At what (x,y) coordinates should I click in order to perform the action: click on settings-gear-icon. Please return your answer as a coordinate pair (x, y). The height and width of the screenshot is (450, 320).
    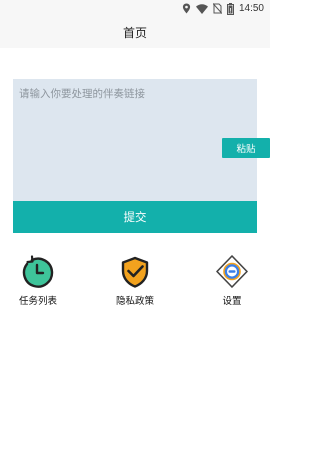
    Looking at the image, I should click on (232, 271).